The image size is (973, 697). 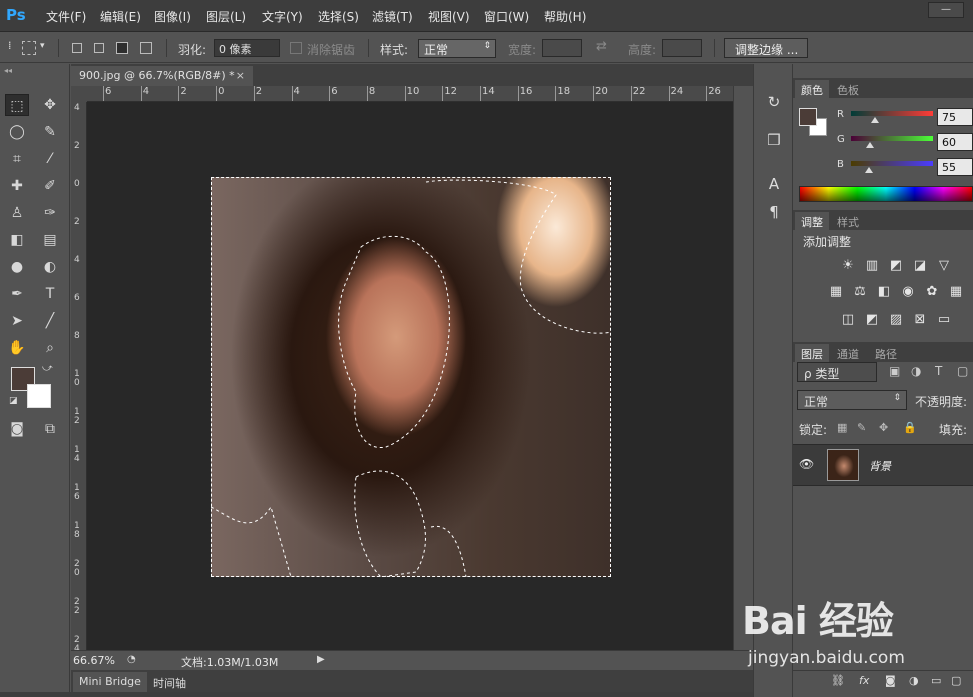 I want to click on collapse-icon: ◂◂, so click(x=8, y=70).